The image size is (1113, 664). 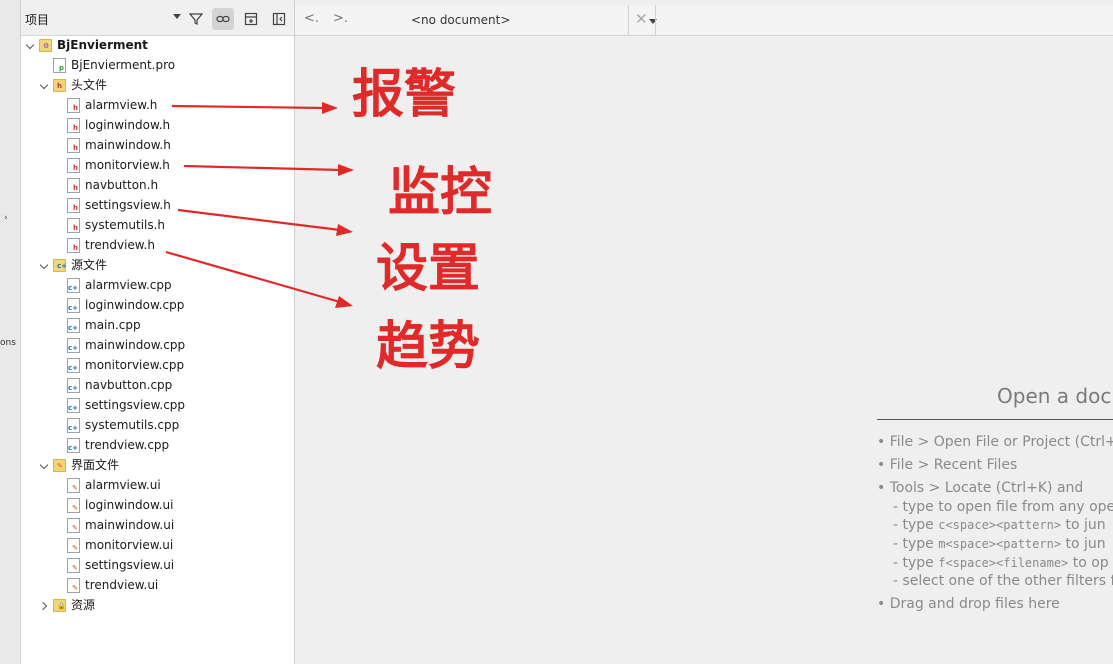 I want to click on tree-item: h monitorview.h, so click(x=157, y=165).